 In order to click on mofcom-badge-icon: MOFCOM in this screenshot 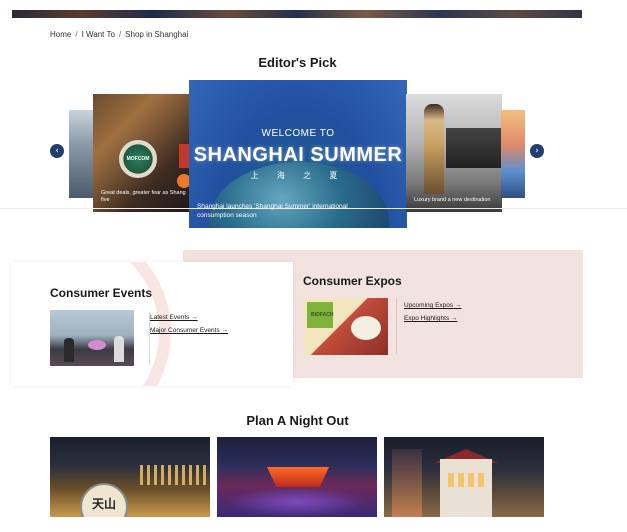, I will do `click(138, 159)`.